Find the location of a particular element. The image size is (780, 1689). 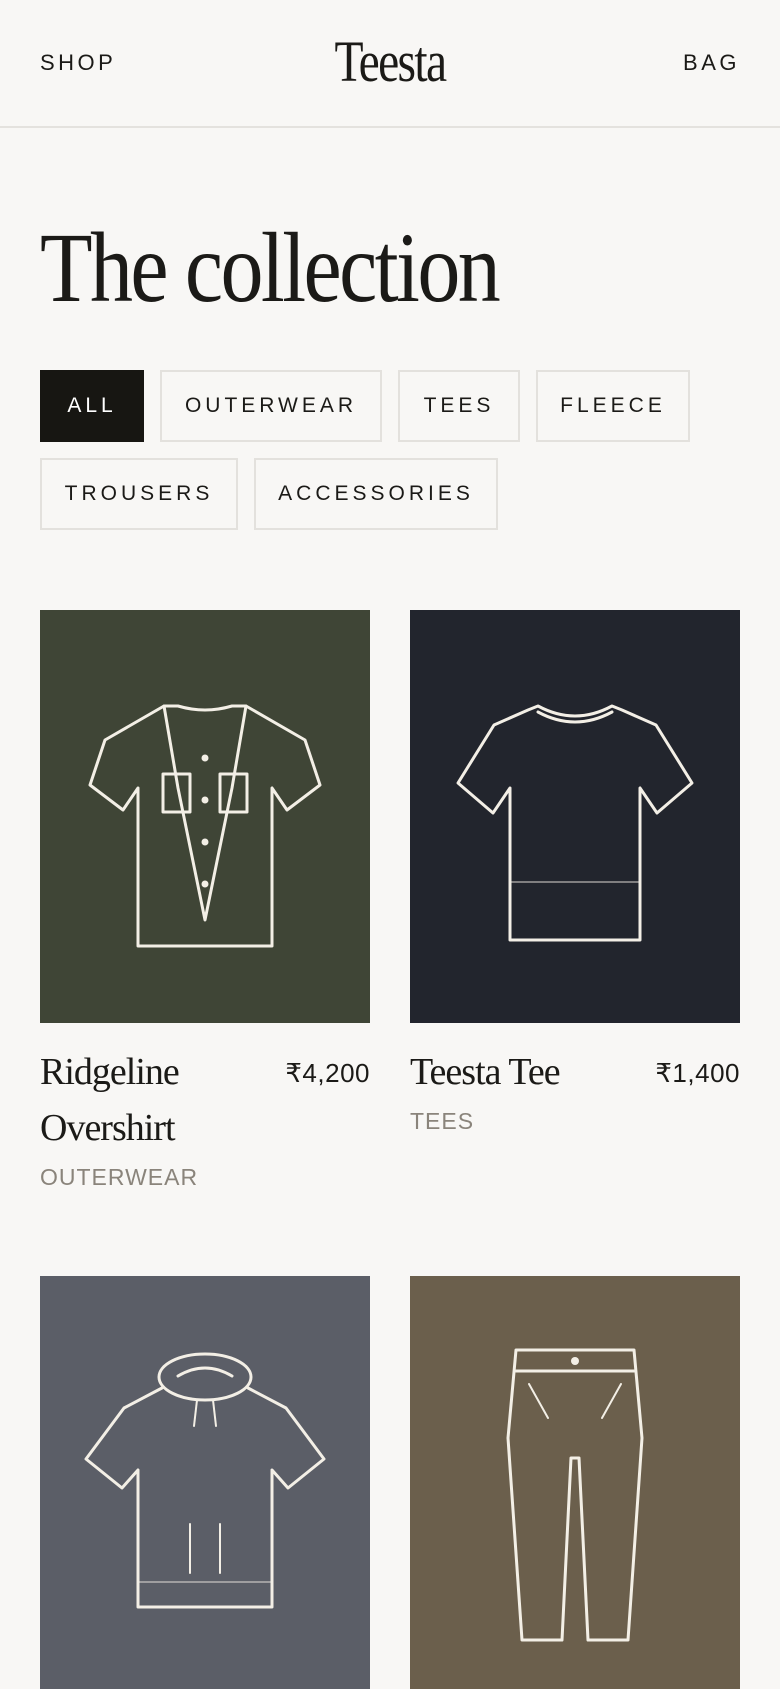

page-title: The collection is located at coordinates (270, 267).